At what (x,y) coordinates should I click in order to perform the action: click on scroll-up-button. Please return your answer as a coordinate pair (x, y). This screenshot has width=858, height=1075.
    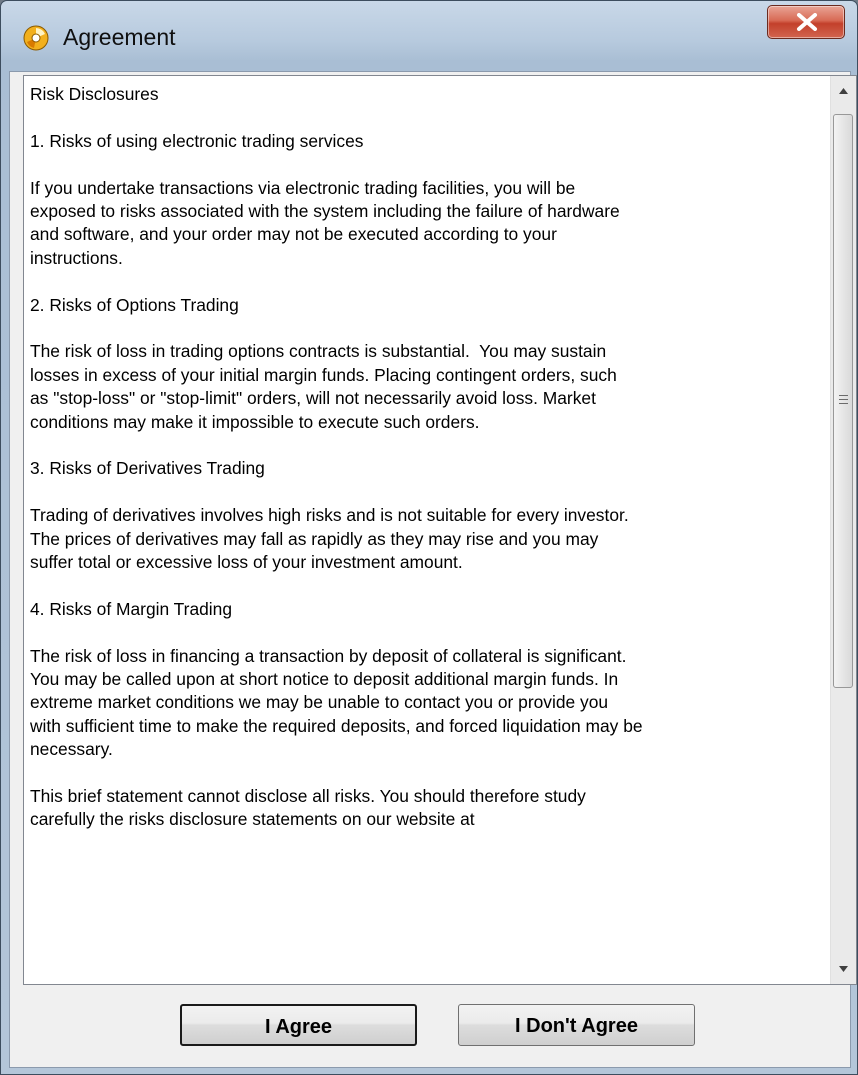
    Looking at the image, I should click on (843, 91).